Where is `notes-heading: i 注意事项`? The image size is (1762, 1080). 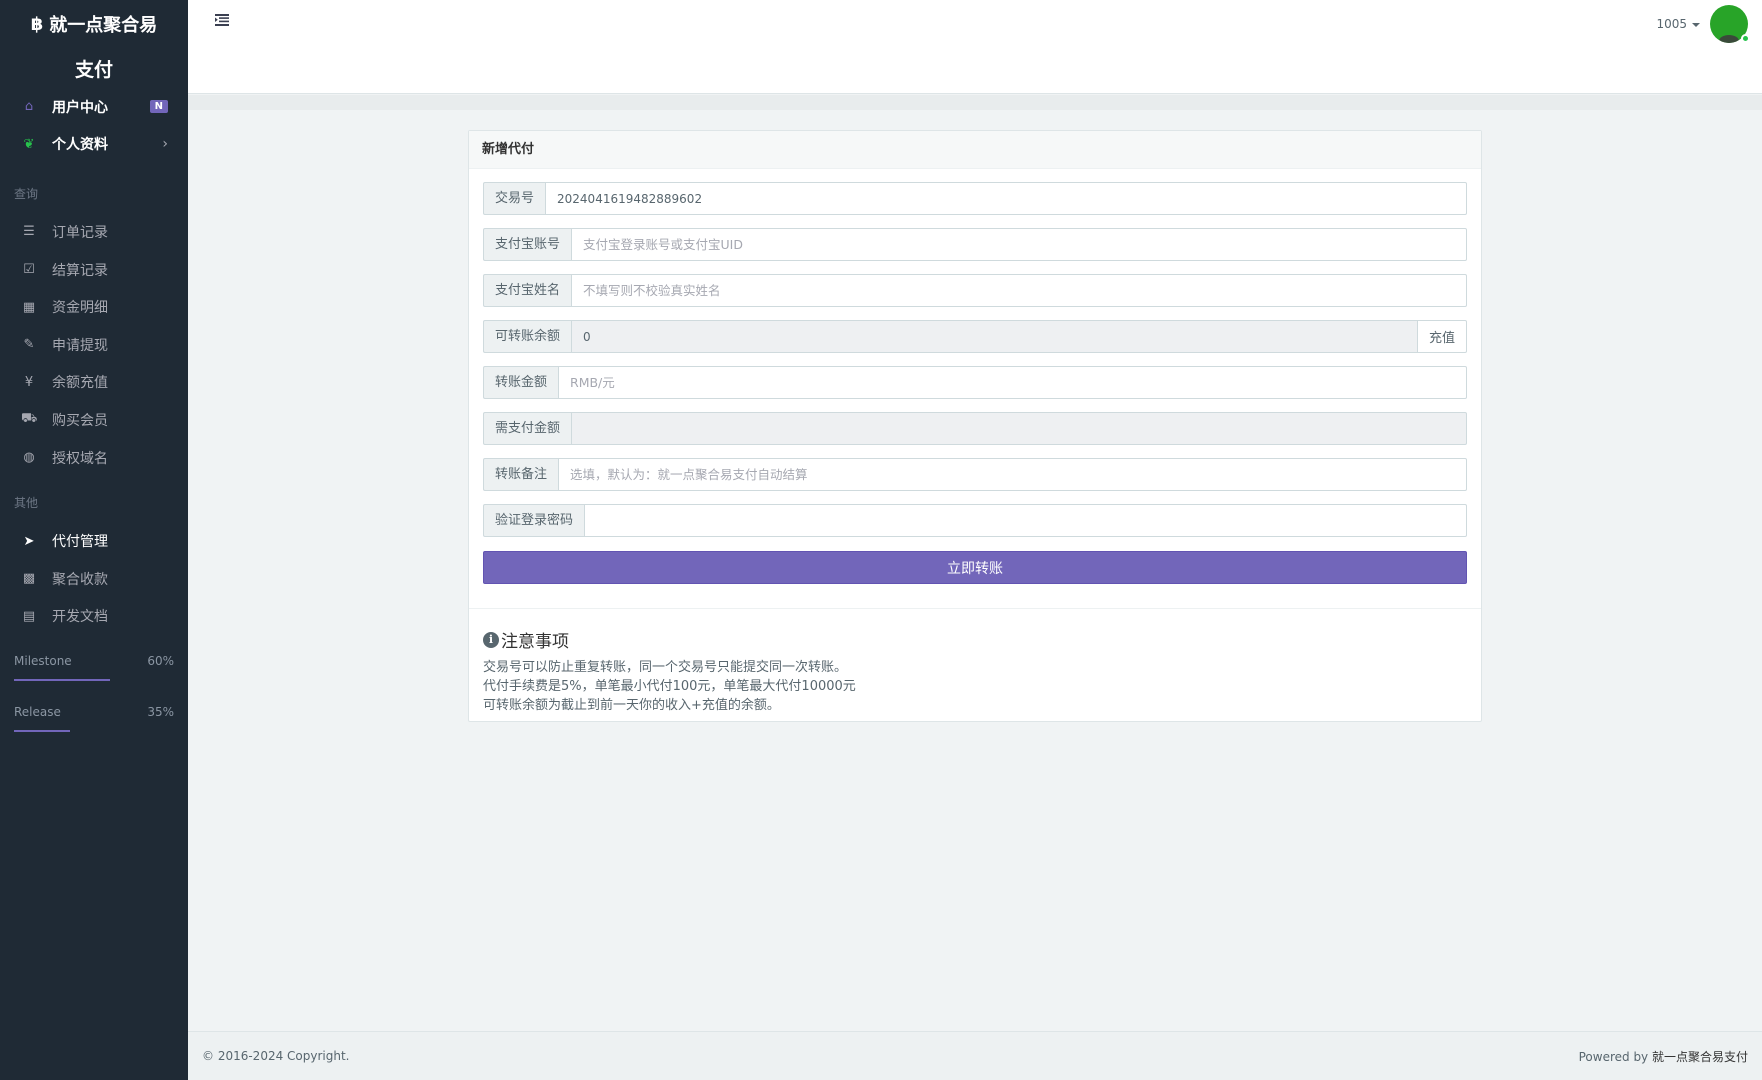 notes-heading: i 注意事项 is located at coordinates (975, 639).